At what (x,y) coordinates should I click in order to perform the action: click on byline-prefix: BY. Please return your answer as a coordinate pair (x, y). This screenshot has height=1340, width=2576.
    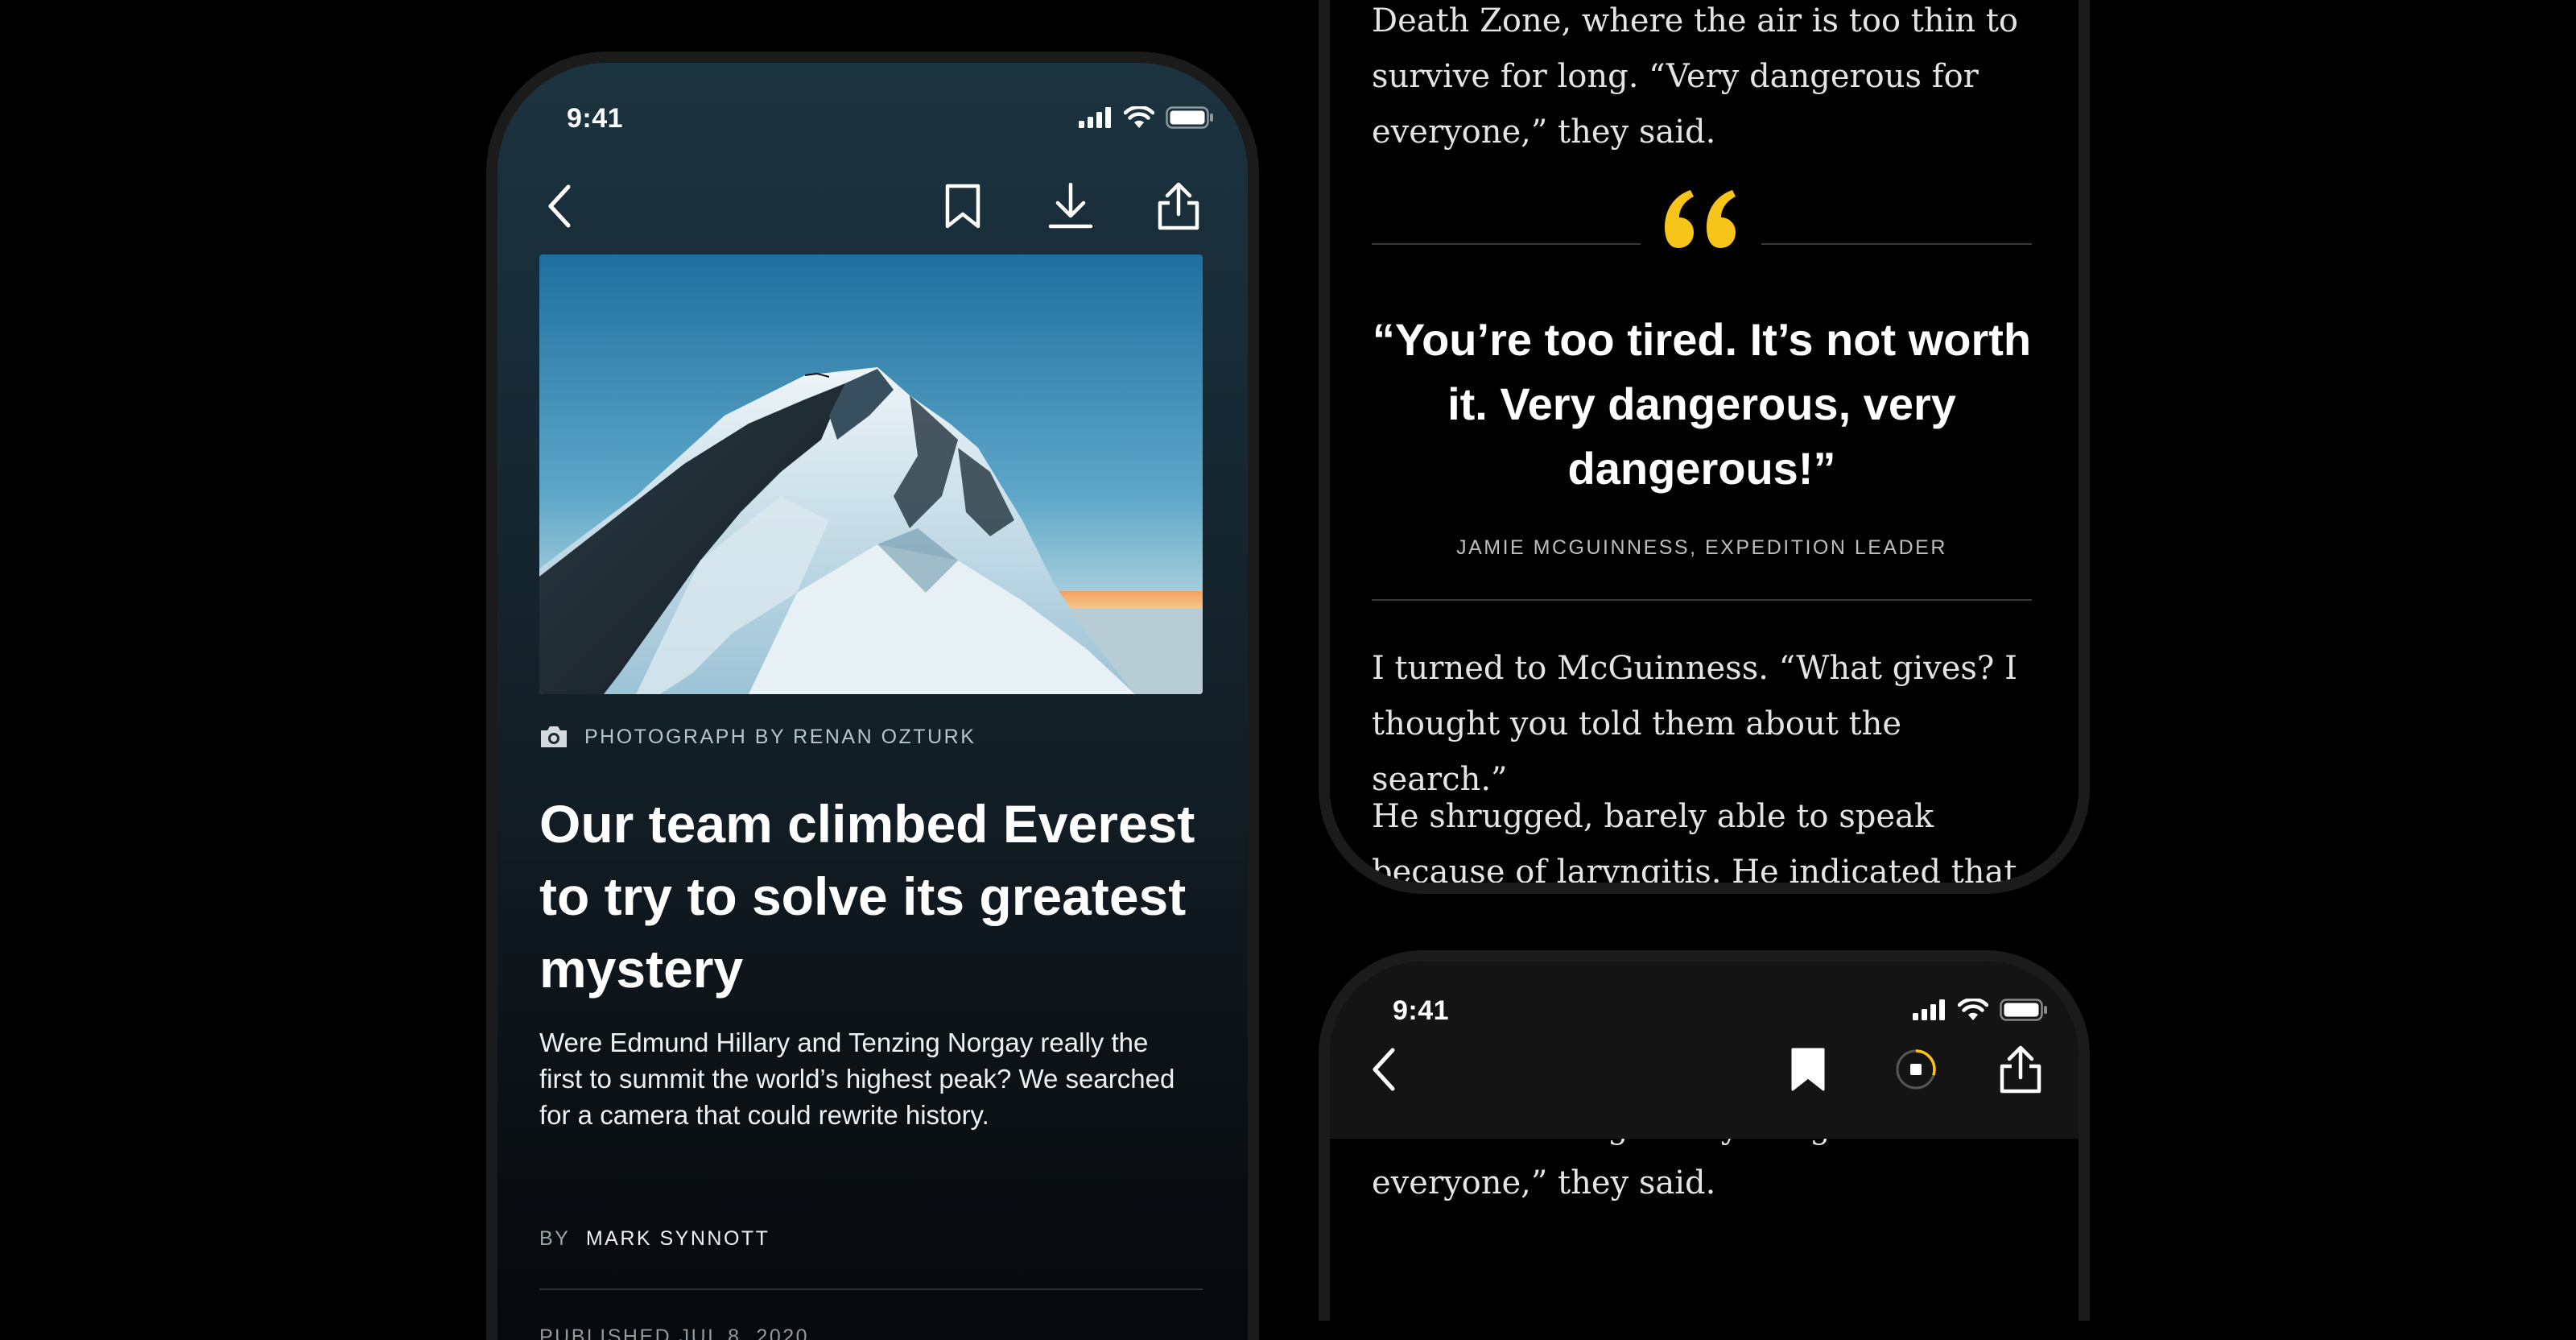
    Looking at the image, I should click on (555, 1238).